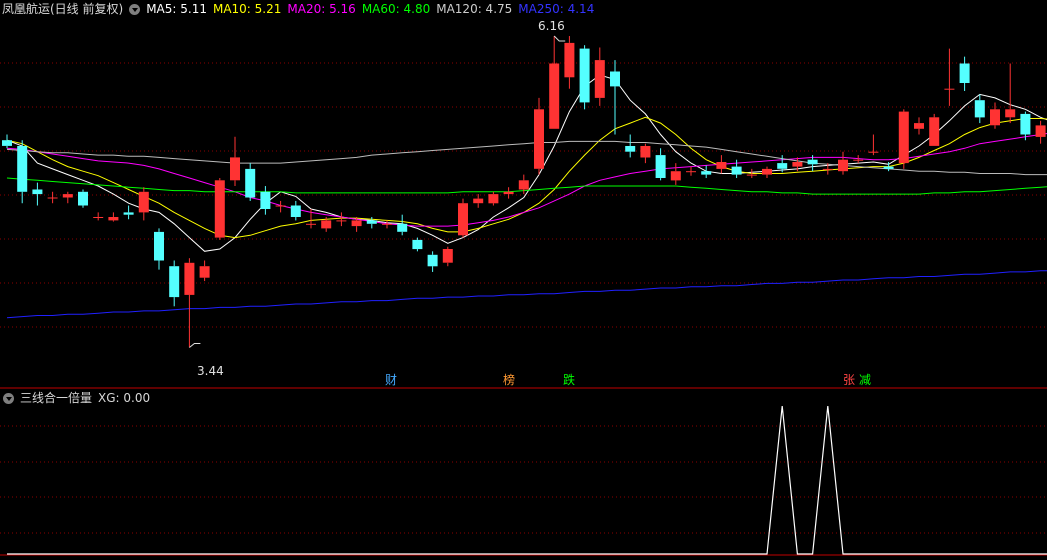  What do you see at coordinates (569, 380) in the screenshot?
I see `event-marker-drop: 跌` at bounding box center [569, 380].